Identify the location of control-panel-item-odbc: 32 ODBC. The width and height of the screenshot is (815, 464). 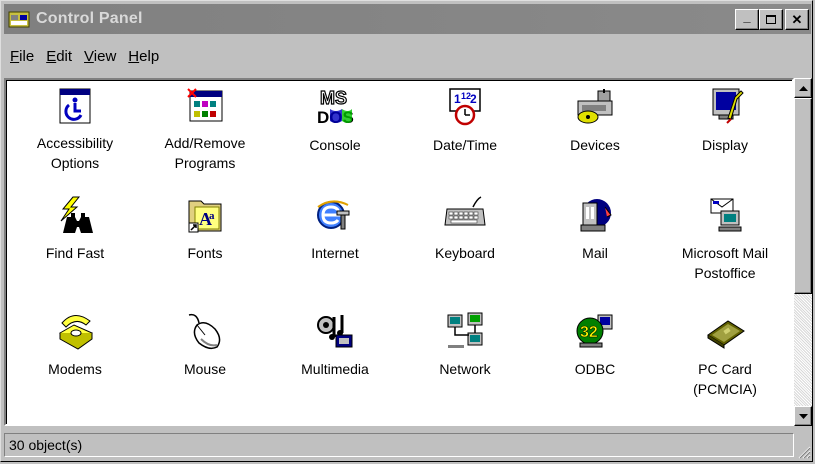
(595, 345).